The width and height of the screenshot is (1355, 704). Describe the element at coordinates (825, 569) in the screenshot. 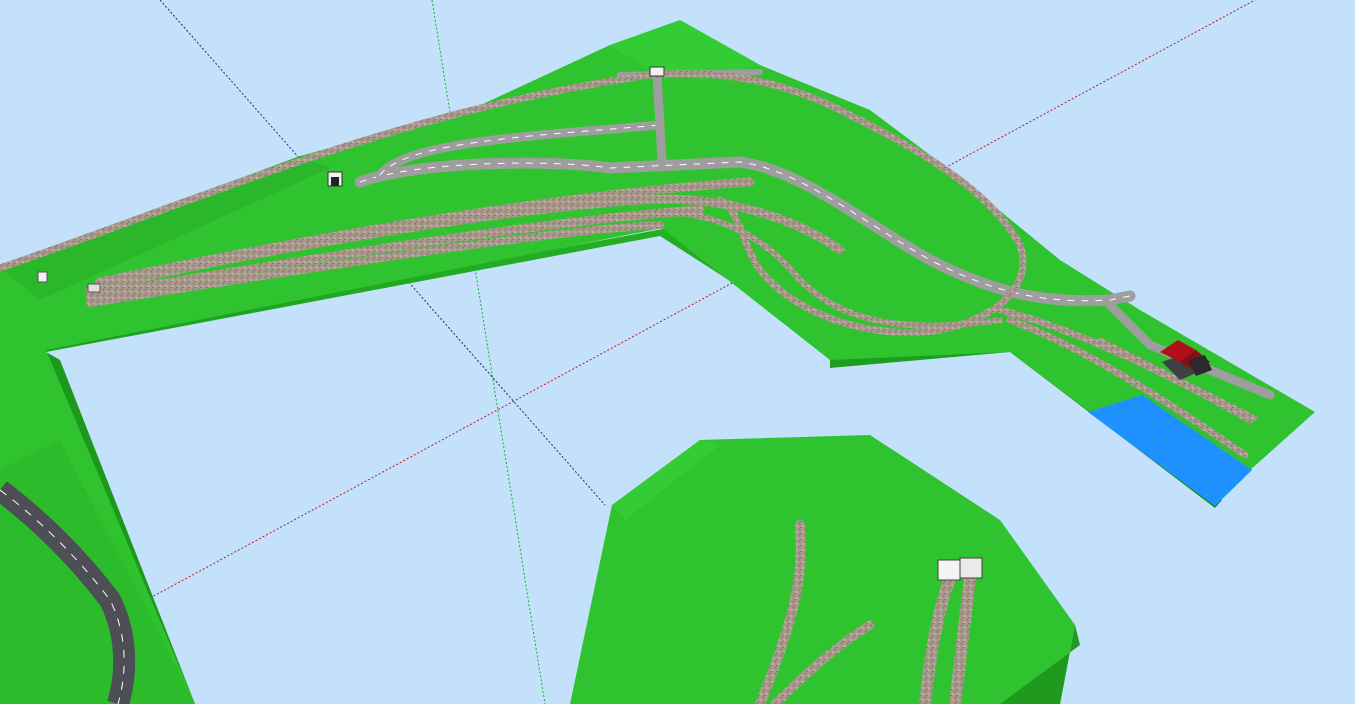

I see `lower-terrain-plate` at that location.